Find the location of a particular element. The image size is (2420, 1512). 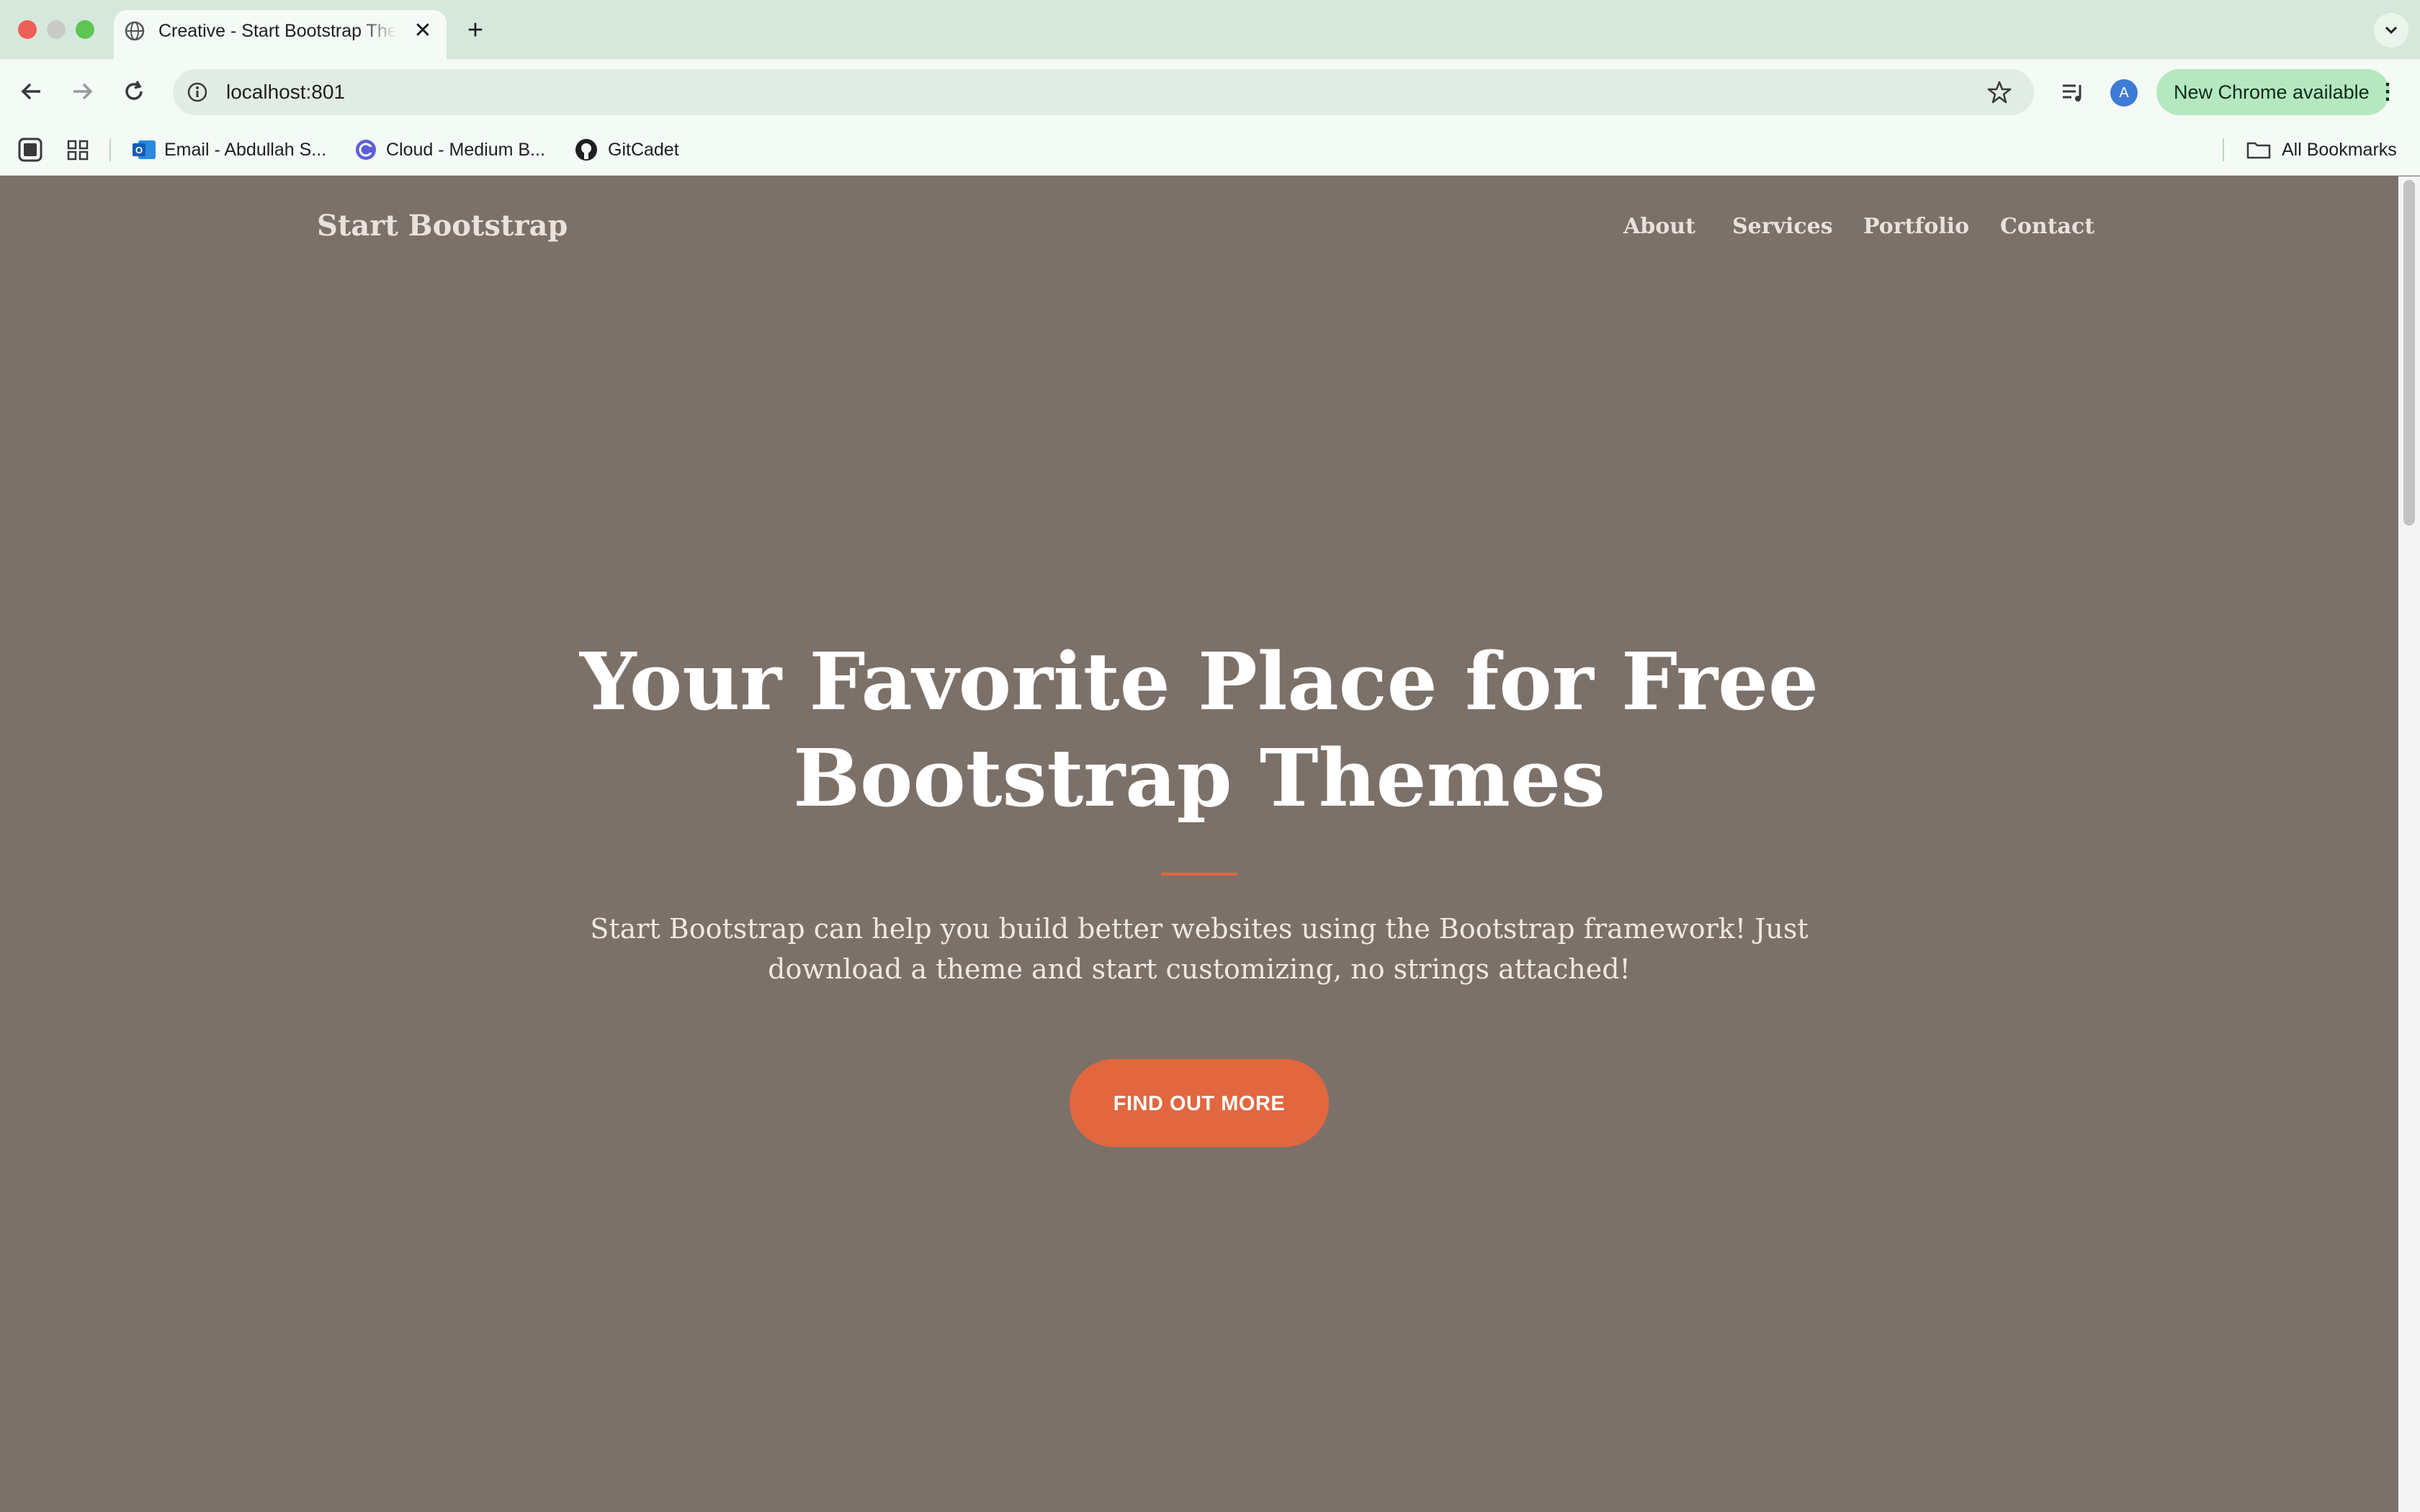

bookmarks-separator is located at coordinates (110, 149).